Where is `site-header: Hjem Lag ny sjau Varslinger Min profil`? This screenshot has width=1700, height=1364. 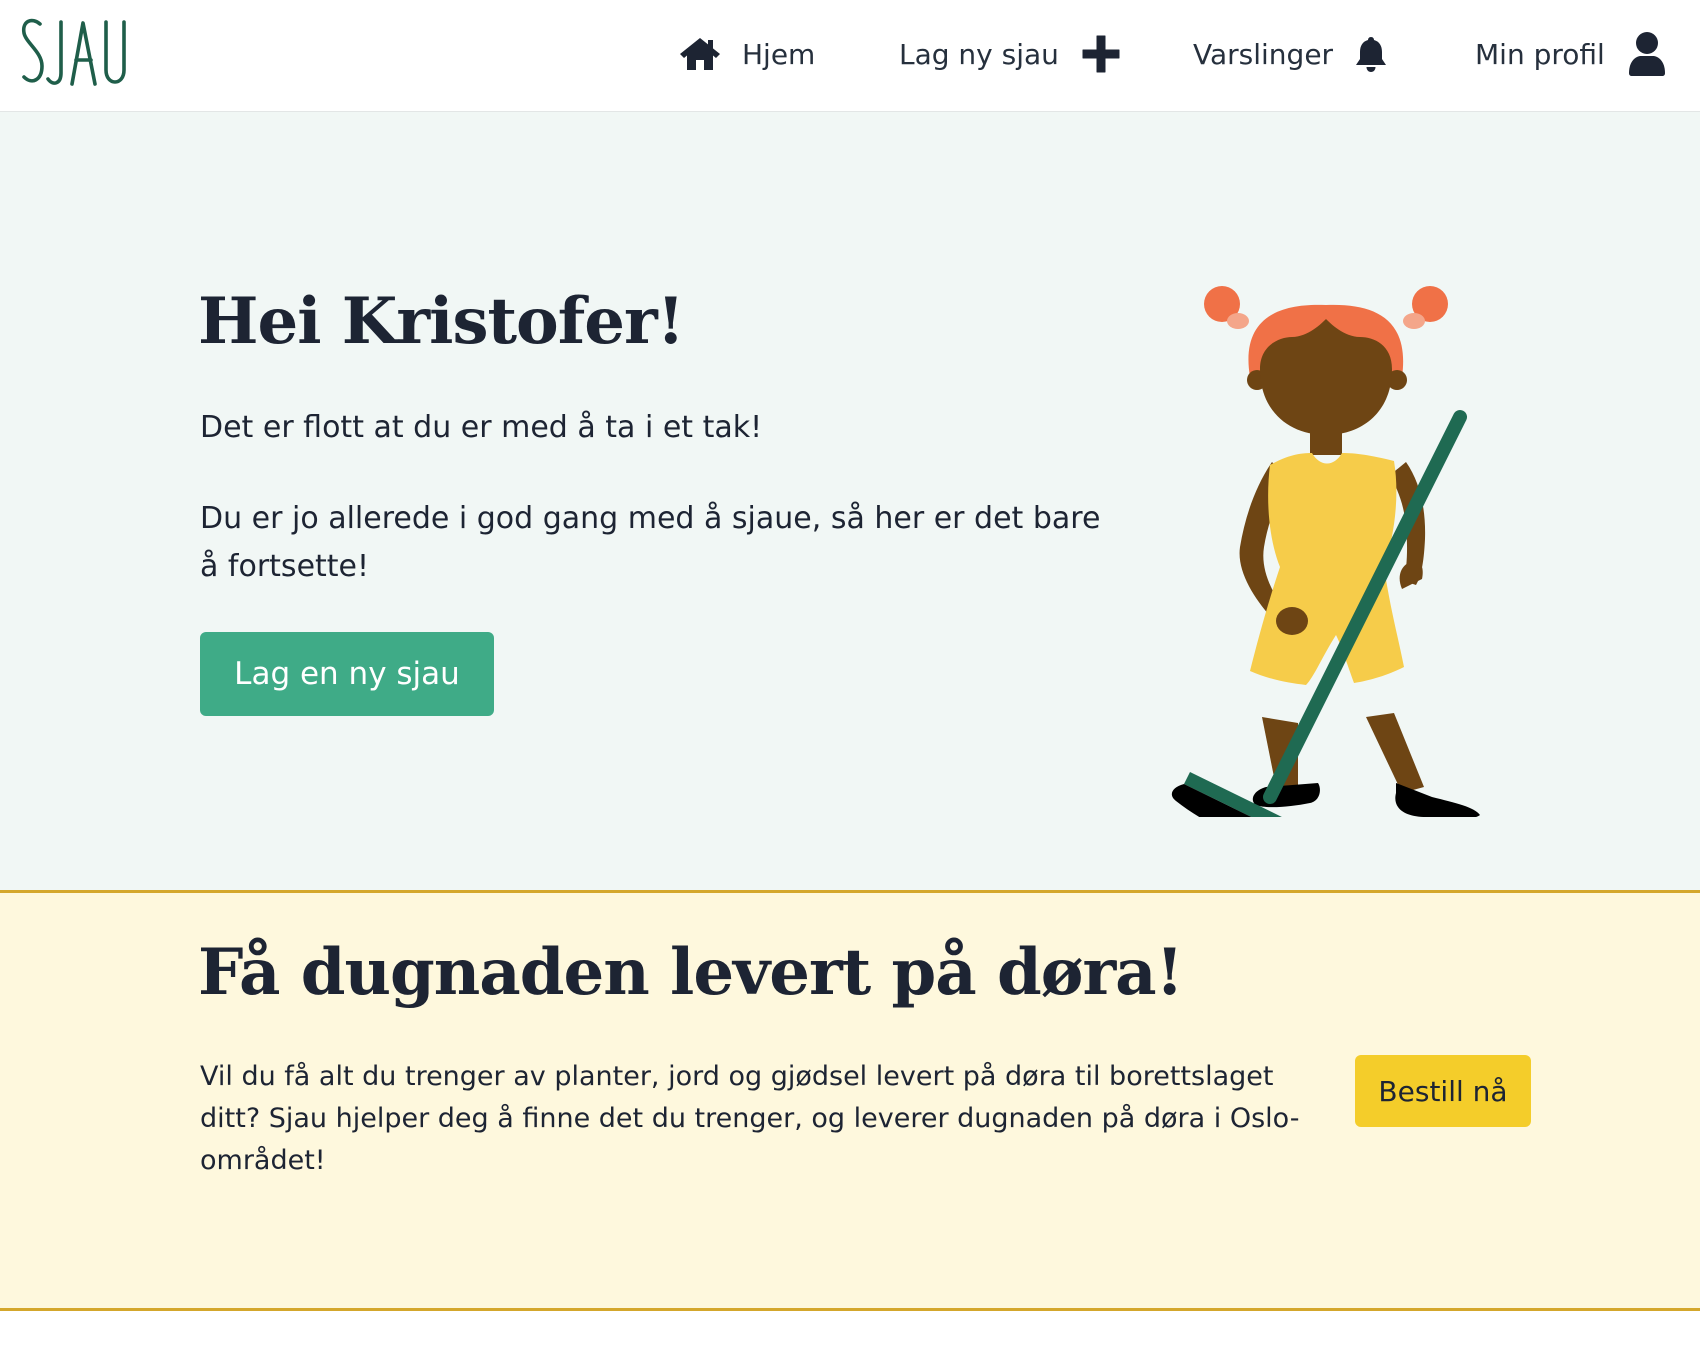 site-header: Hjem Lag ny sjau Varslinger Min profil is located at coordinates (850, 56).